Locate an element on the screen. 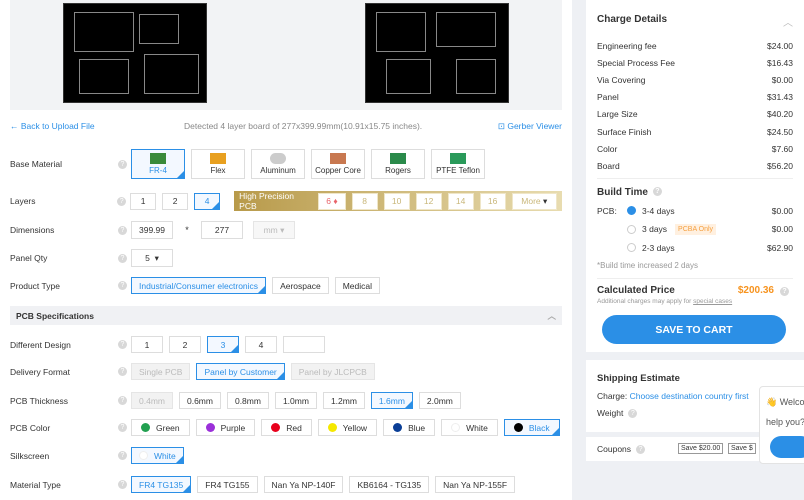  charge-amount: $7.60 is located at coordinates (782, 148).